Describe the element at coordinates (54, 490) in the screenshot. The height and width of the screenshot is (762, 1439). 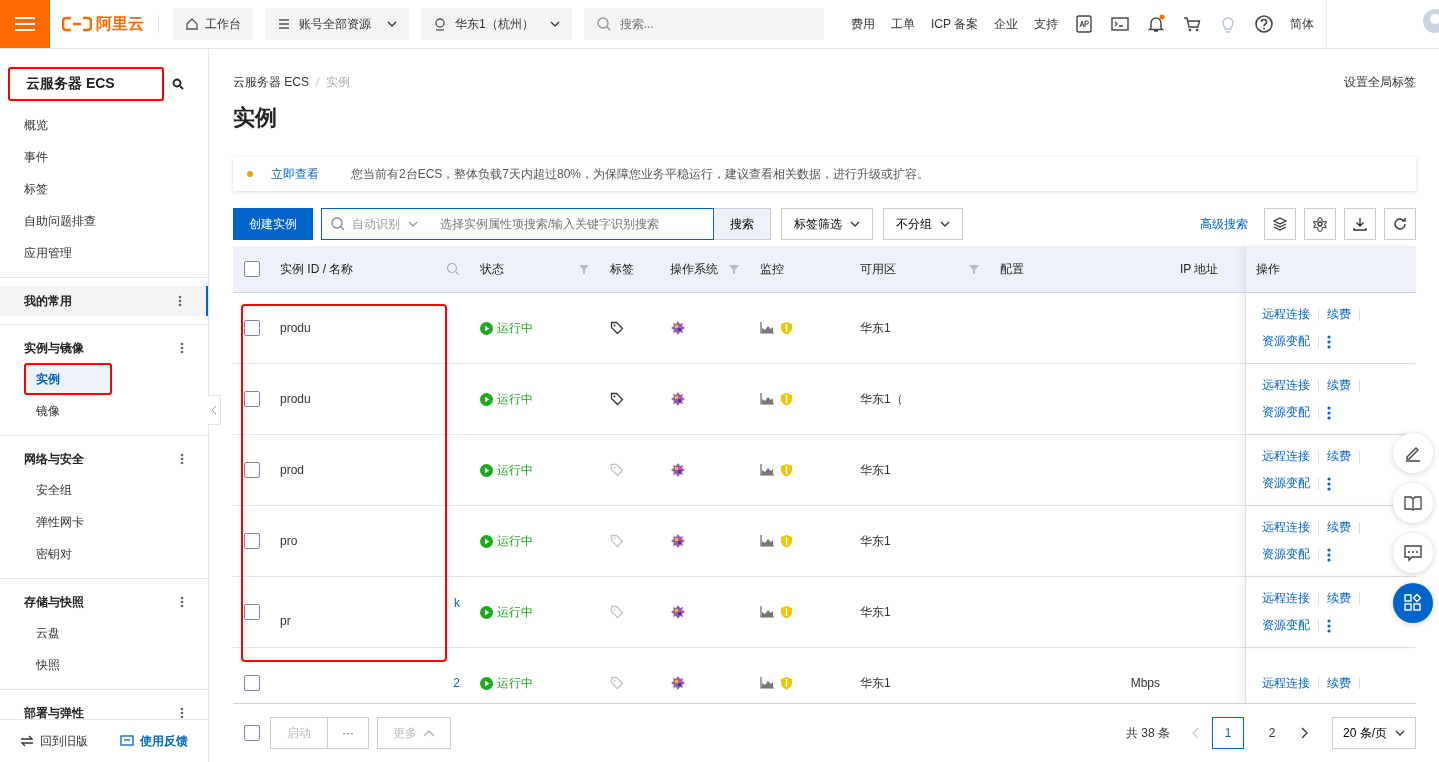
I see `sidebar-item: 安全组` at that location.